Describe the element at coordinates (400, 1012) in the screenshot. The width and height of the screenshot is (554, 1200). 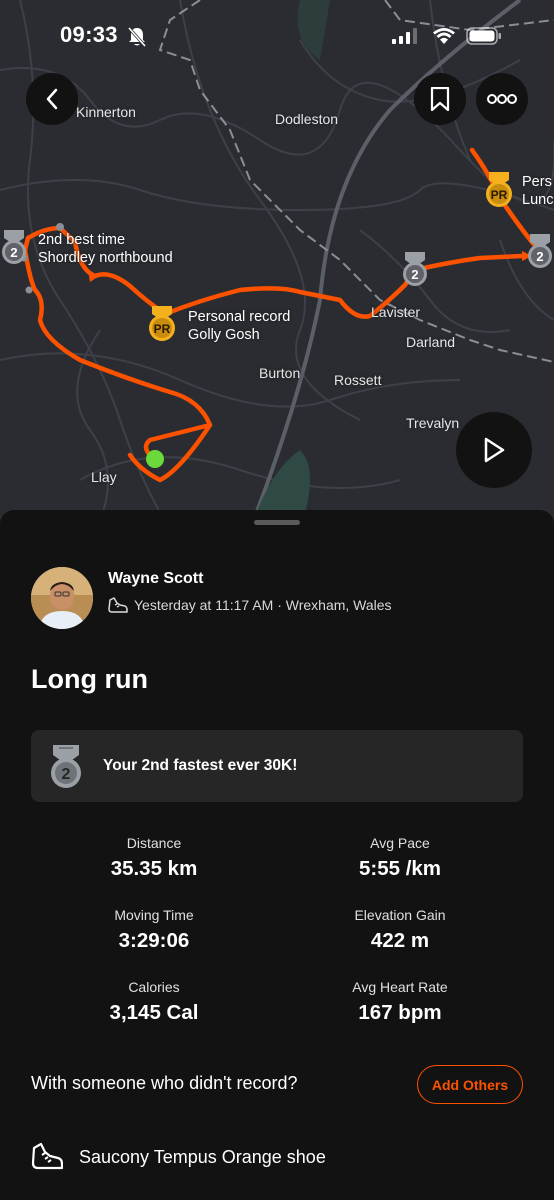
I see `stat-value: 167 bpm` at that location.